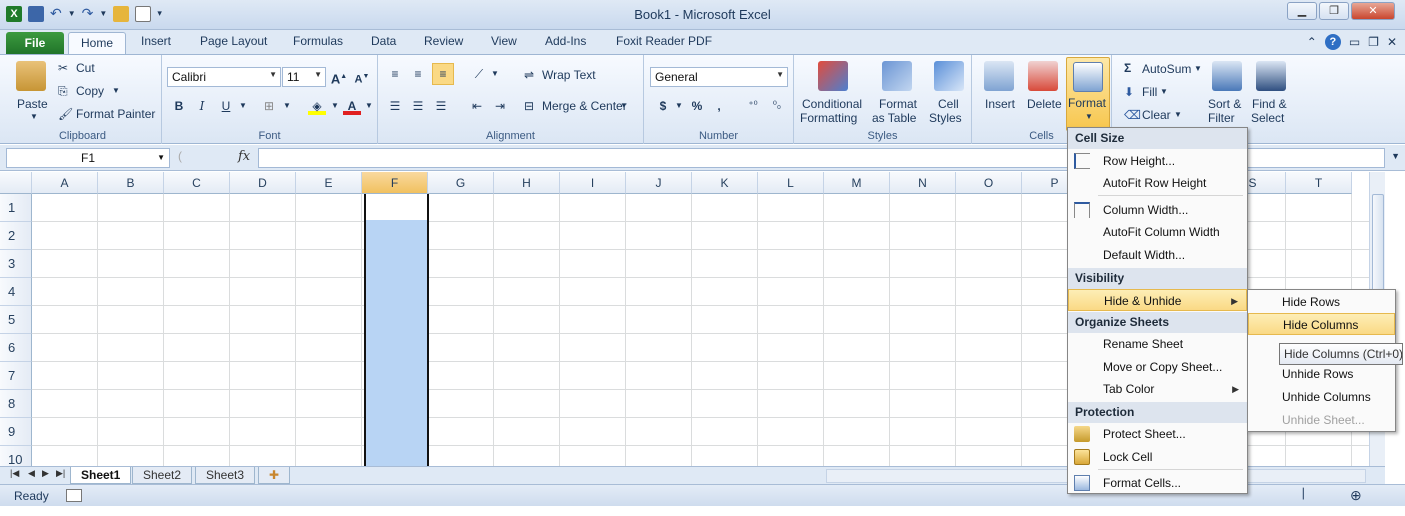 This screenshot has height=516, width=1405. What do you see at coordinates (828, 118) in the screenshot?
I see `conditional-formatting-label-2: Formatting` at bounding box center [828, 118].